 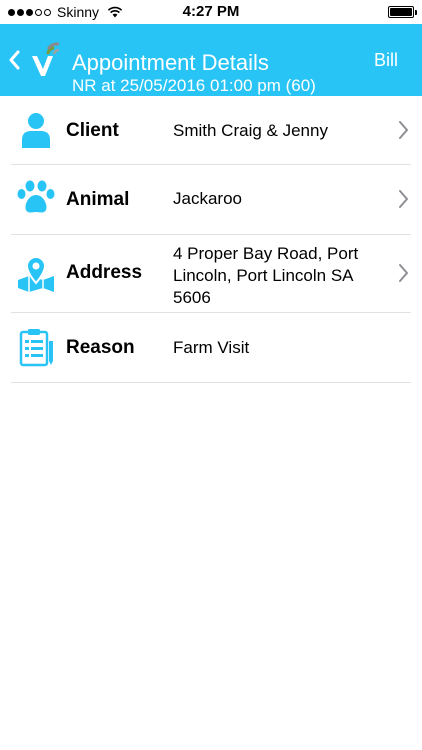 I want to click on clipboard-icon, so click(x=36, y=348).